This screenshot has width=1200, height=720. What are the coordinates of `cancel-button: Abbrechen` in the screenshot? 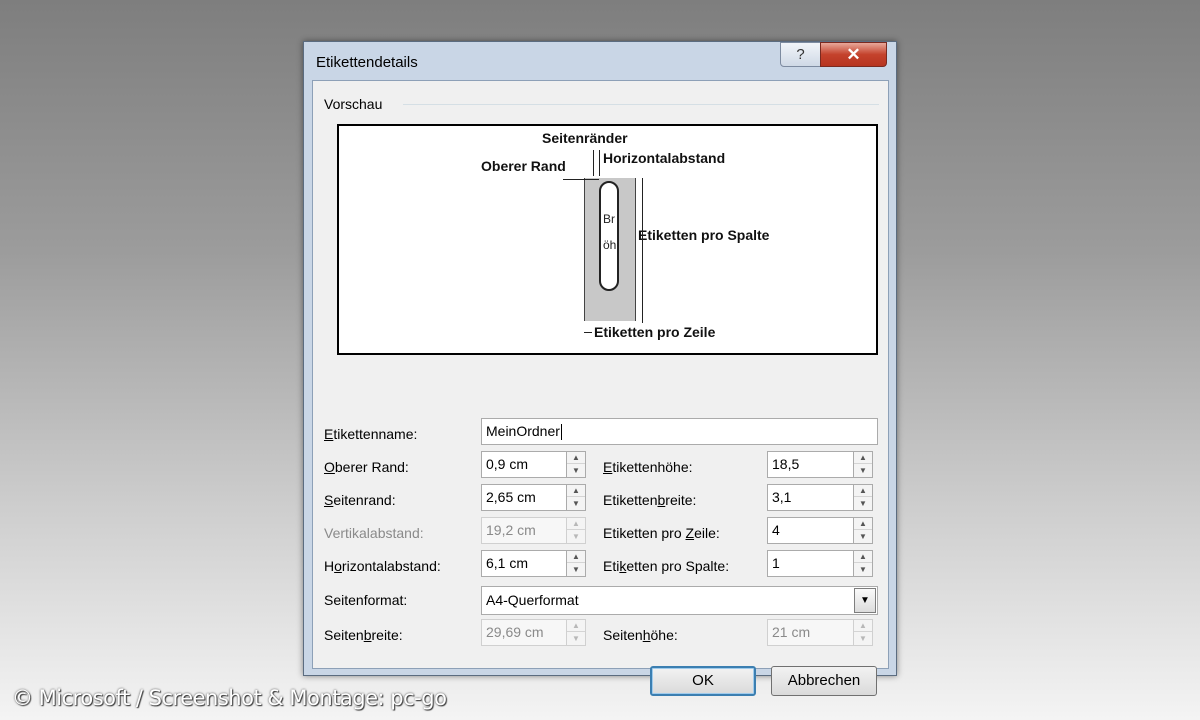 It's located at (824, 681).